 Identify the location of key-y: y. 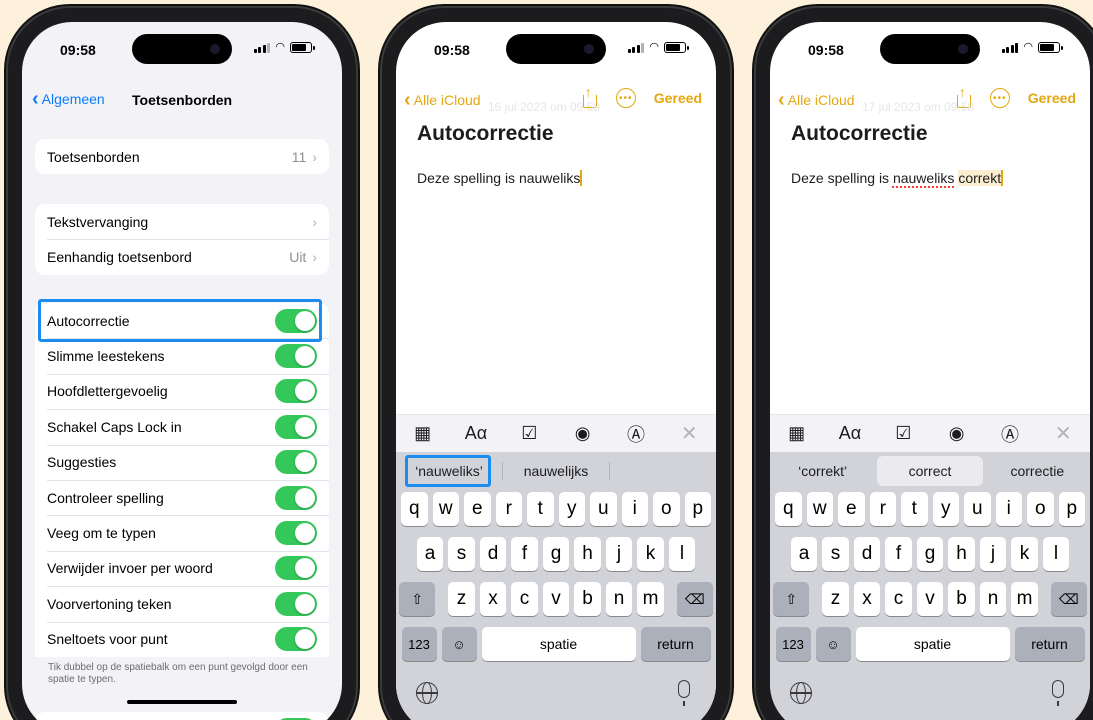
(945, 509).